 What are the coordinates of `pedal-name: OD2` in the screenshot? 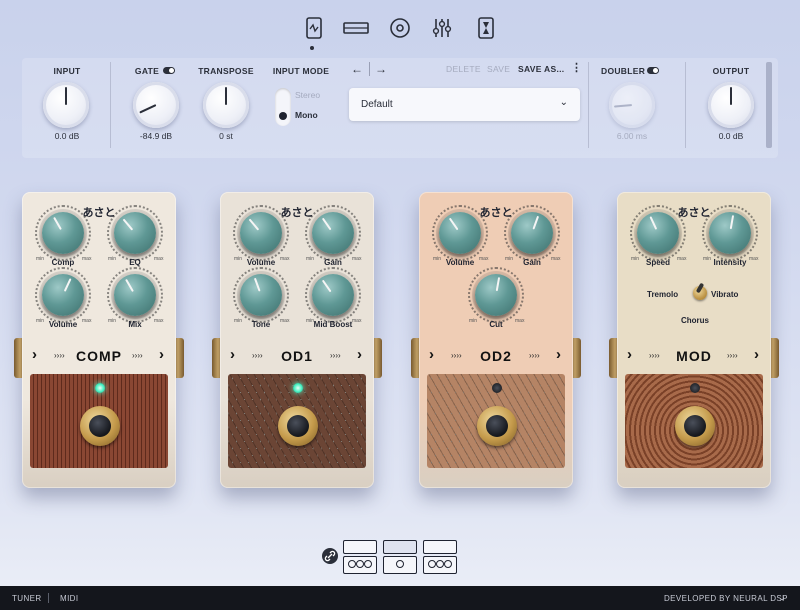 It's located at (496, 356).